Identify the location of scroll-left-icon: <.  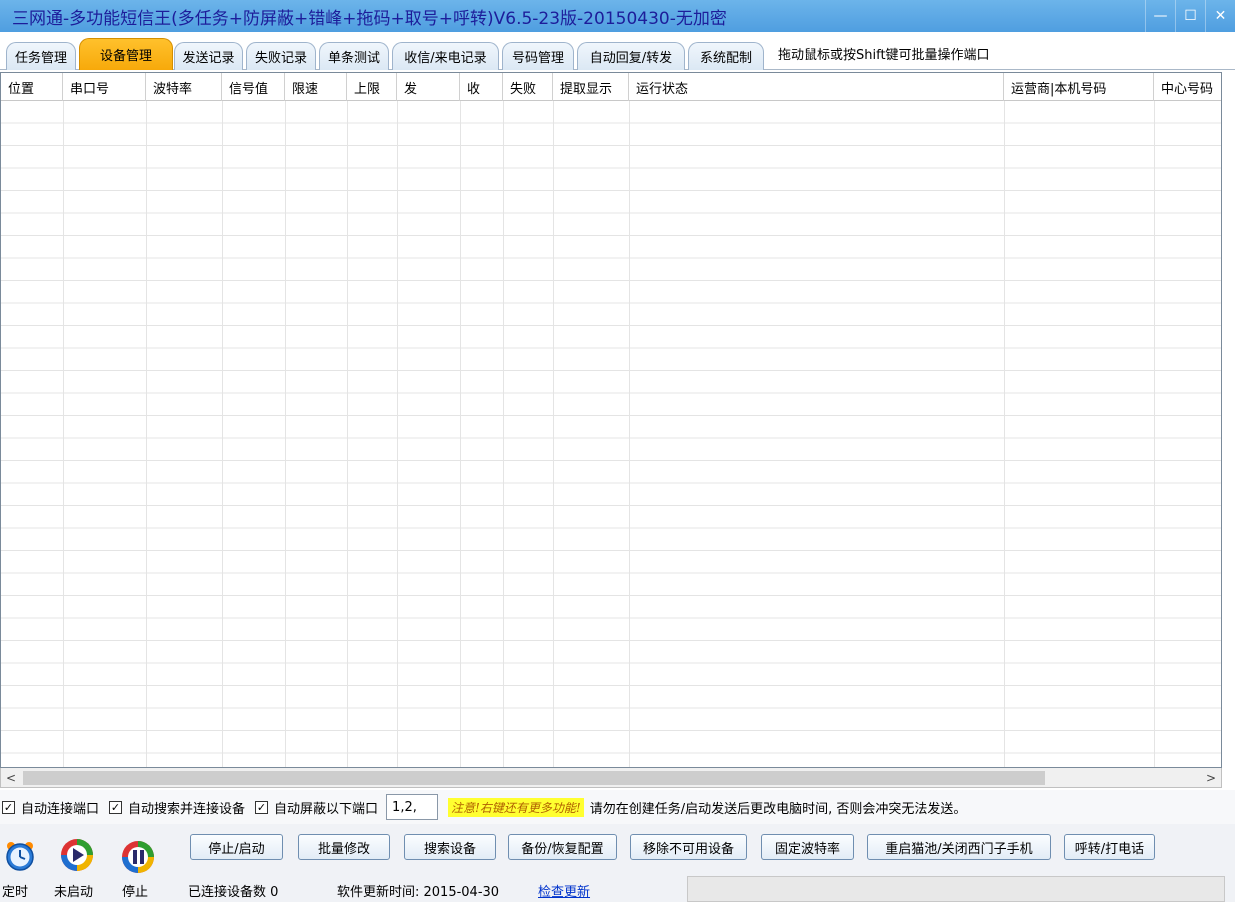
(11, 778).